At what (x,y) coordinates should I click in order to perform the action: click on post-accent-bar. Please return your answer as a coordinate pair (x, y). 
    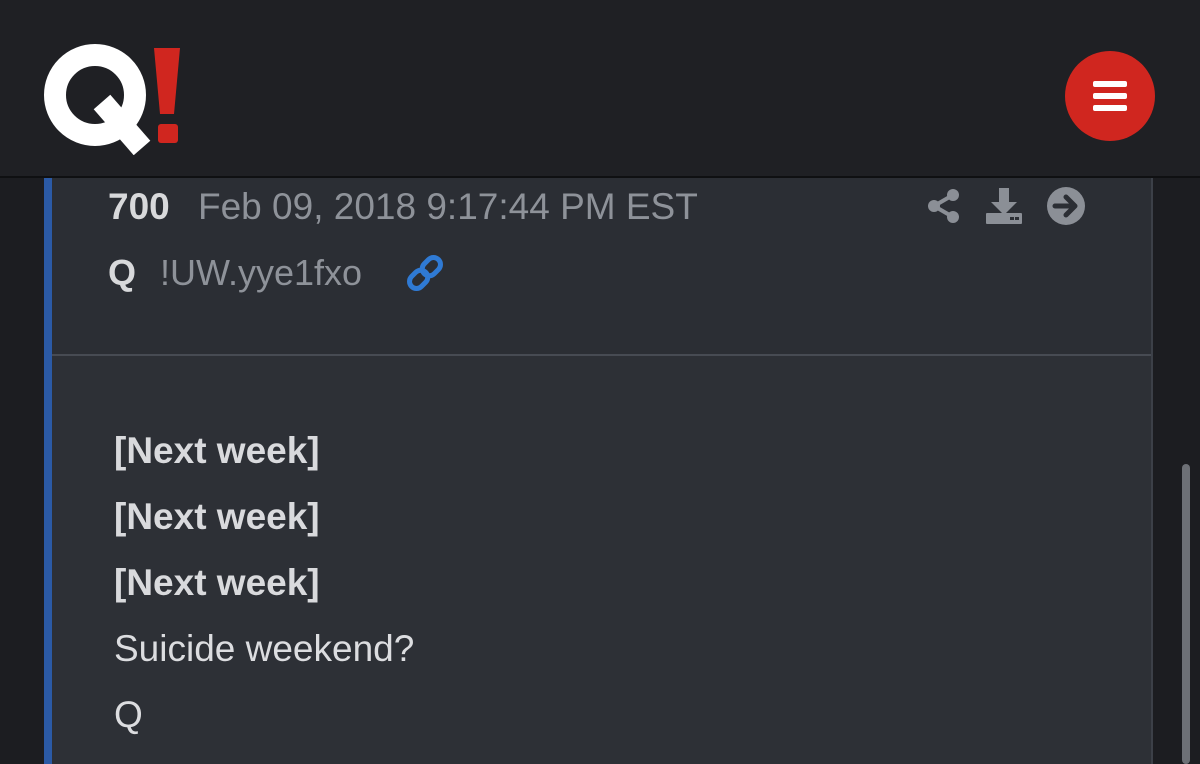
    Looking at the image, I should click on (48, 471).